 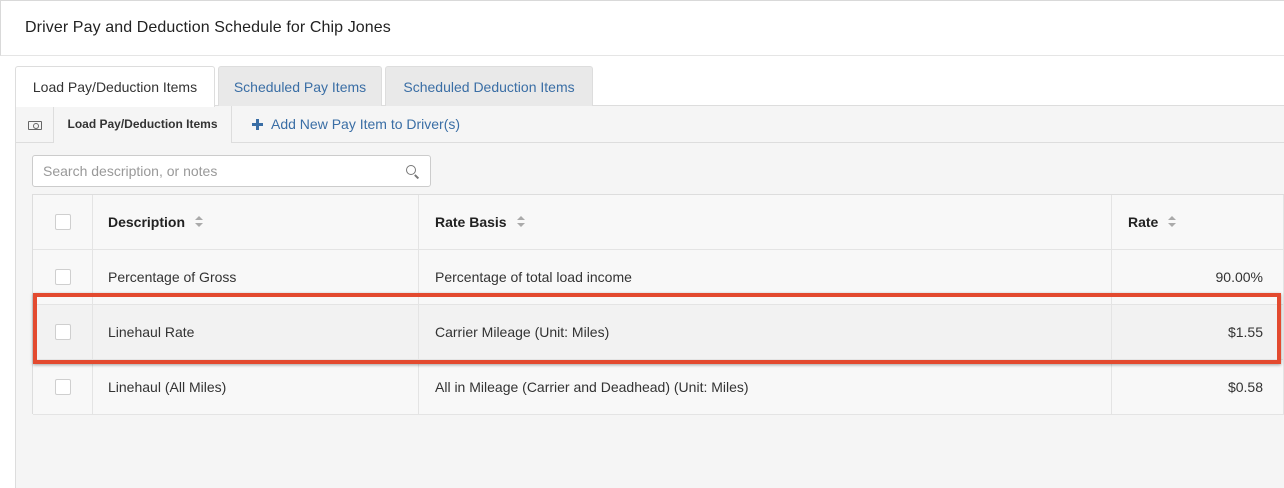 What do you see at coordinates (765, 332) in the screenshot?
I see `row-rate-basis: Carrier Mileage (Unit: Miles)` at bounding box center [765, 332].